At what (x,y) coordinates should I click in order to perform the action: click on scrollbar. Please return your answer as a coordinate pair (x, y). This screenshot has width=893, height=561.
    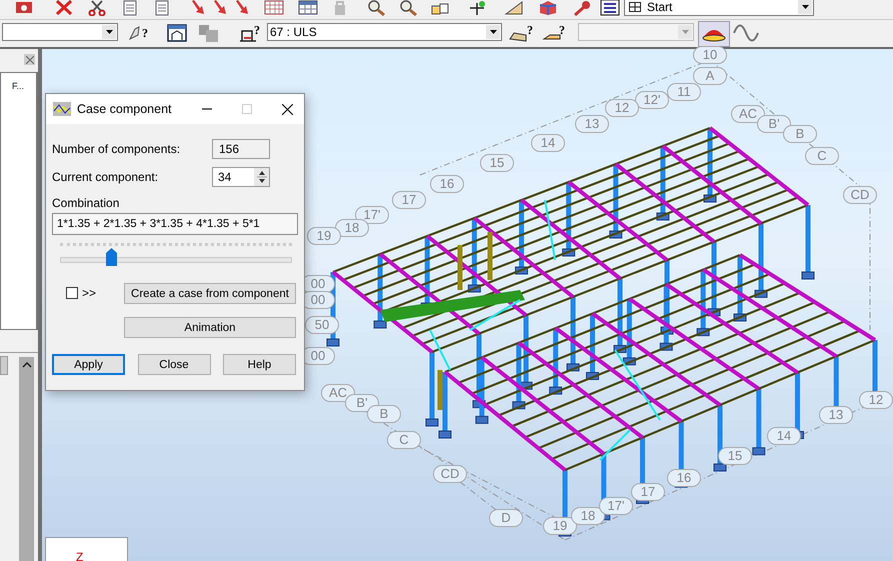
    Looking at the image, I should click on (26, 459).